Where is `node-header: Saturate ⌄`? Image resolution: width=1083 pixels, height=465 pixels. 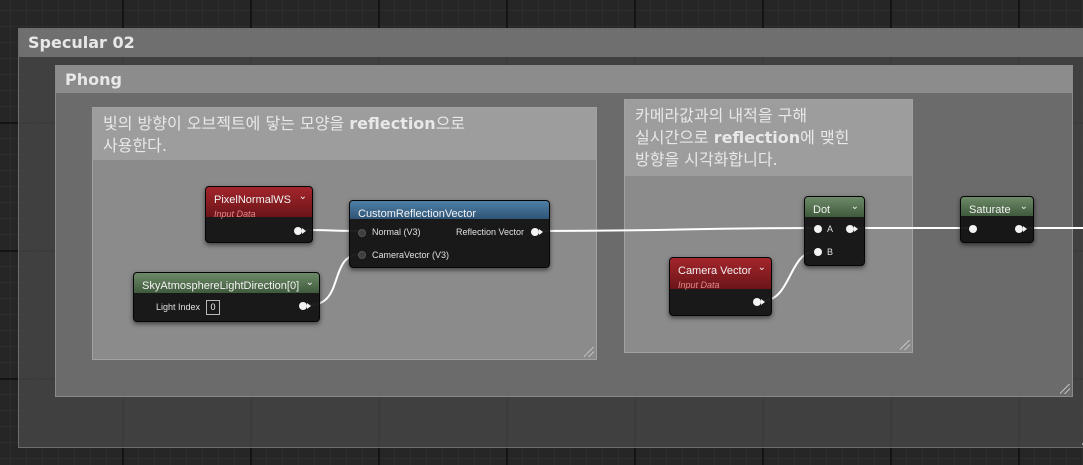
node-header: Saturate ⌄ is located at coordinates (997, 206).